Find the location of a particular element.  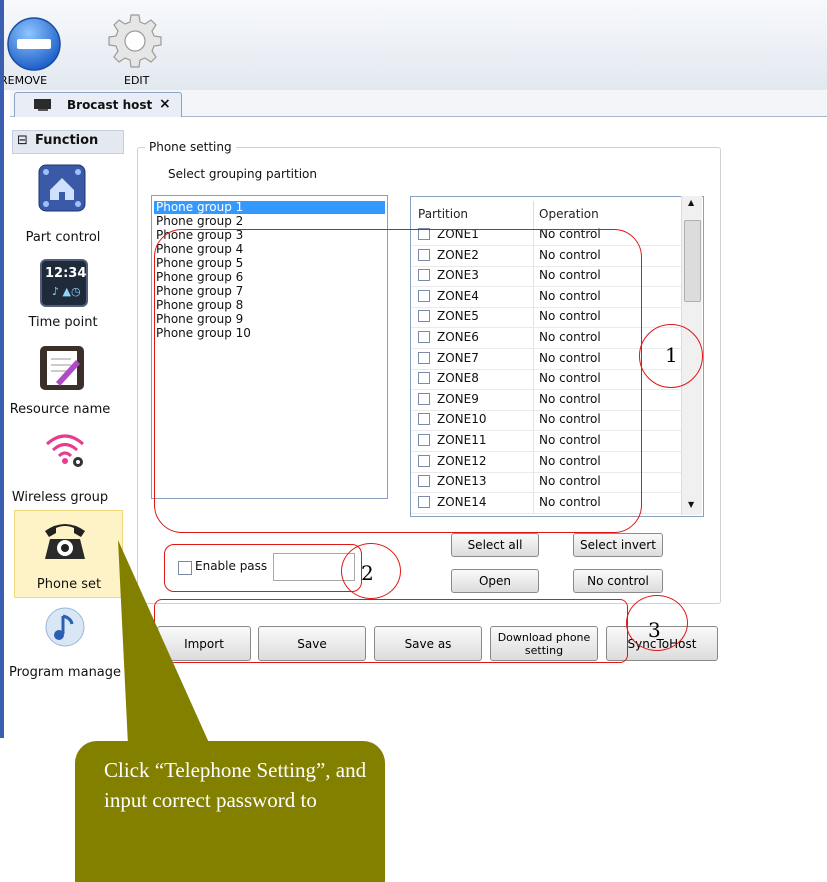

tab-brocast-host: Brocast host × is located at coordinates (98, 104).